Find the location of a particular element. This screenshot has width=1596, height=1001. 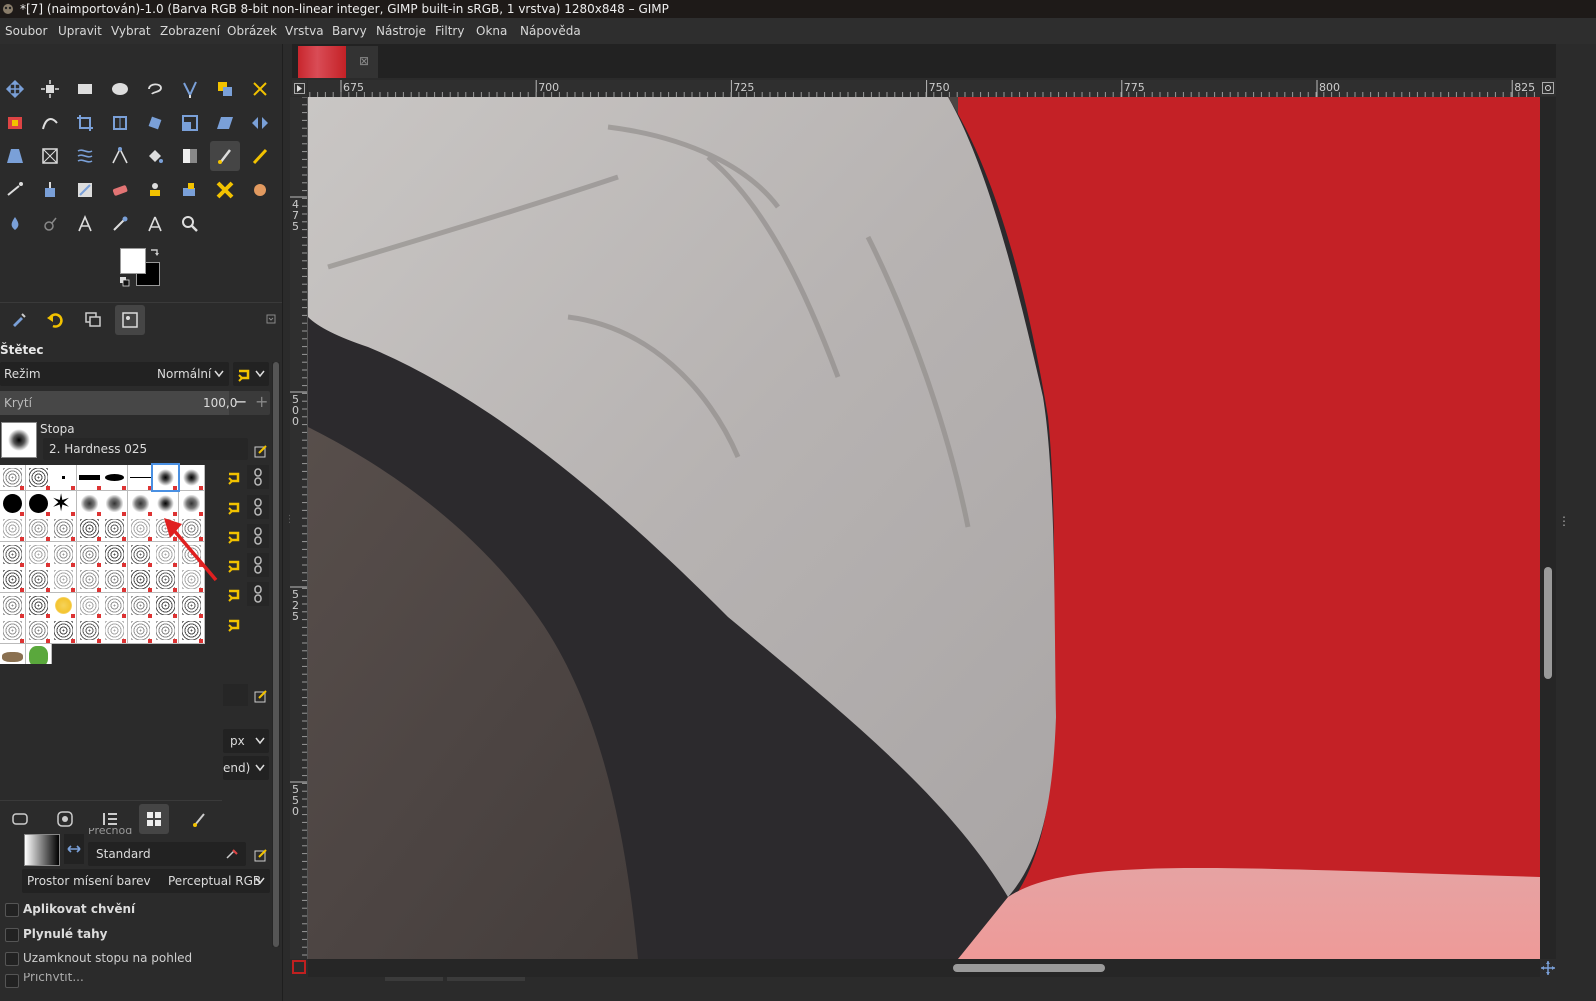

snap-checkbox is located at coordinates (12, 981).